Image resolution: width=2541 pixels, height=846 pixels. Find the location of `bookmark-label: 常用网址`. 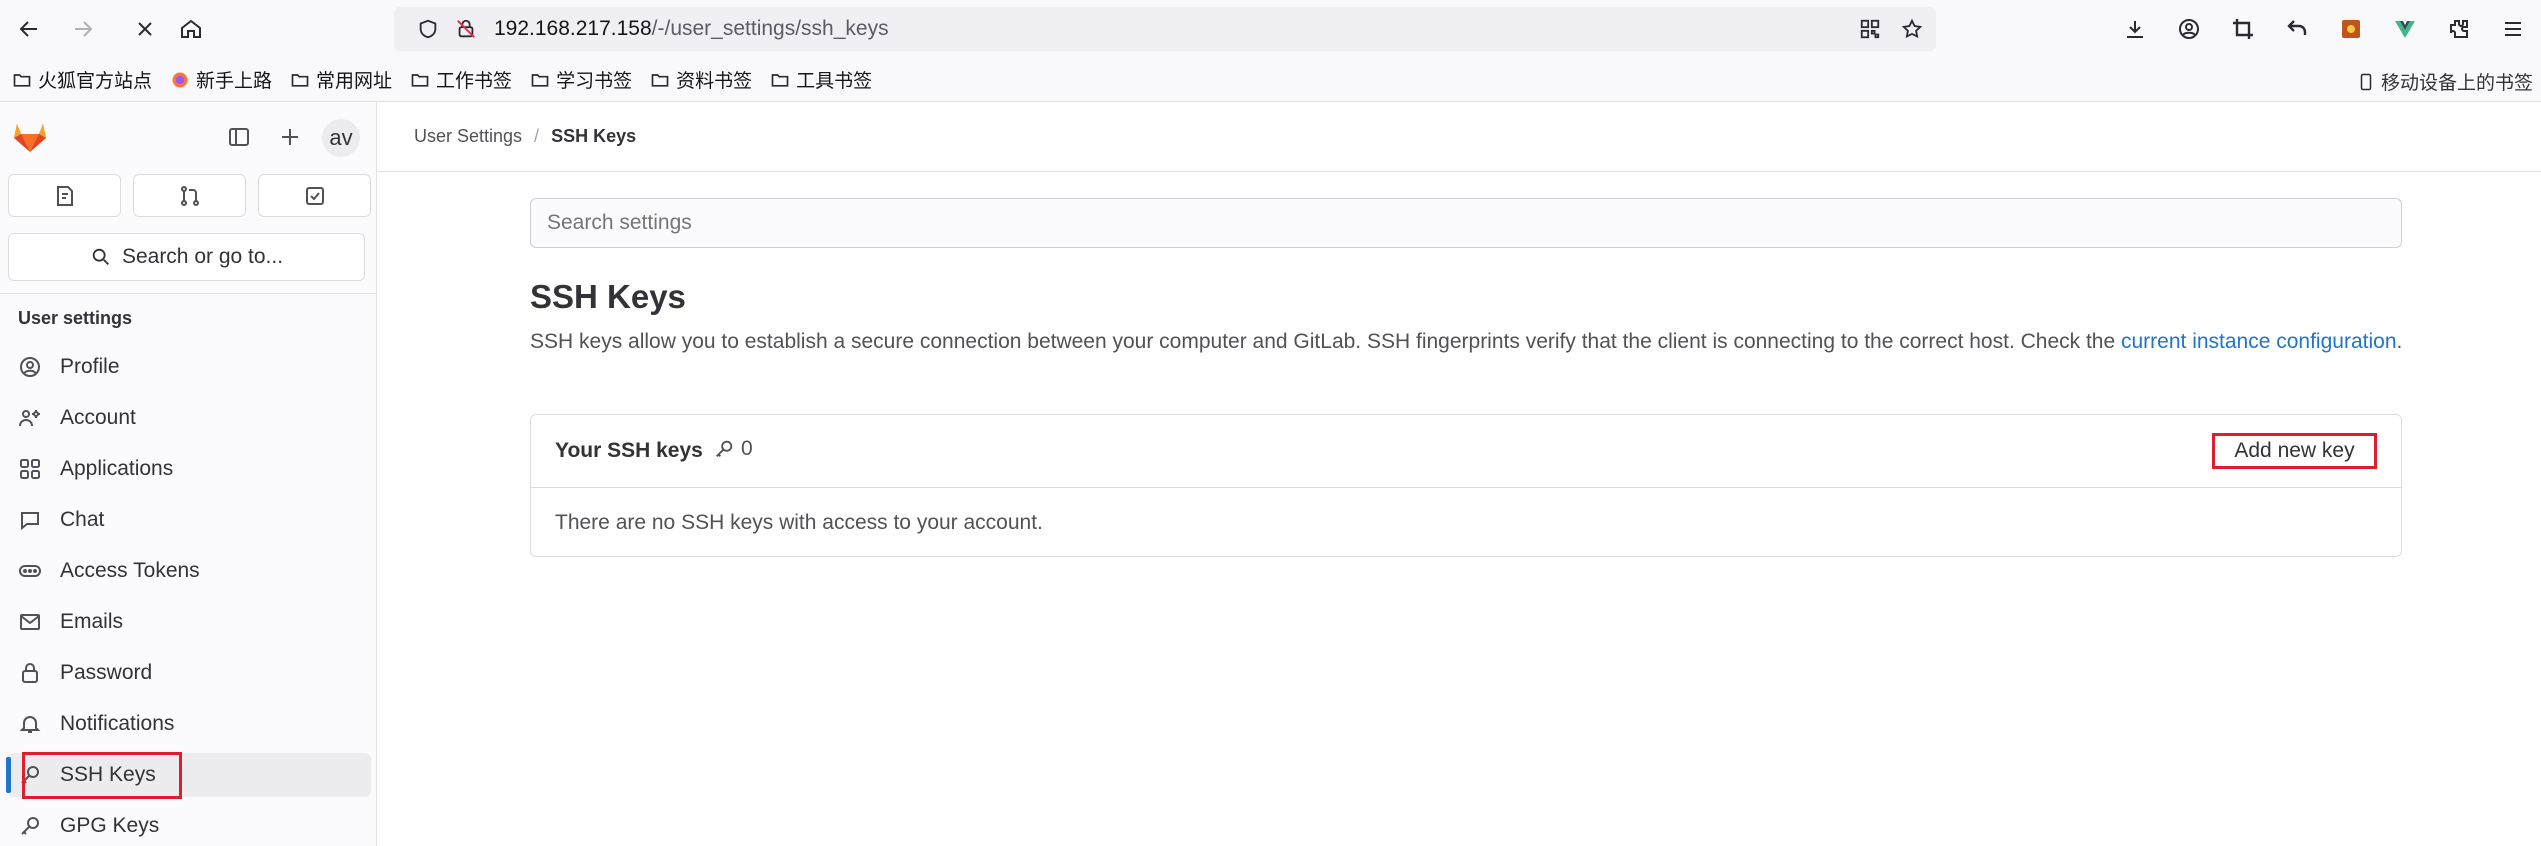

bookmark-label: 常用网址 is located at coordinates (354, 81).